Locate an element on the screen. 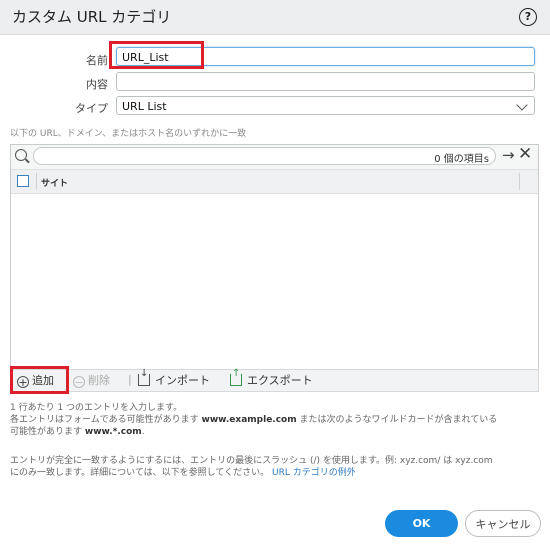  hint-text: にのみ一致します。詳細については、以下を参照してください。 is located at coordinates (140, 473).